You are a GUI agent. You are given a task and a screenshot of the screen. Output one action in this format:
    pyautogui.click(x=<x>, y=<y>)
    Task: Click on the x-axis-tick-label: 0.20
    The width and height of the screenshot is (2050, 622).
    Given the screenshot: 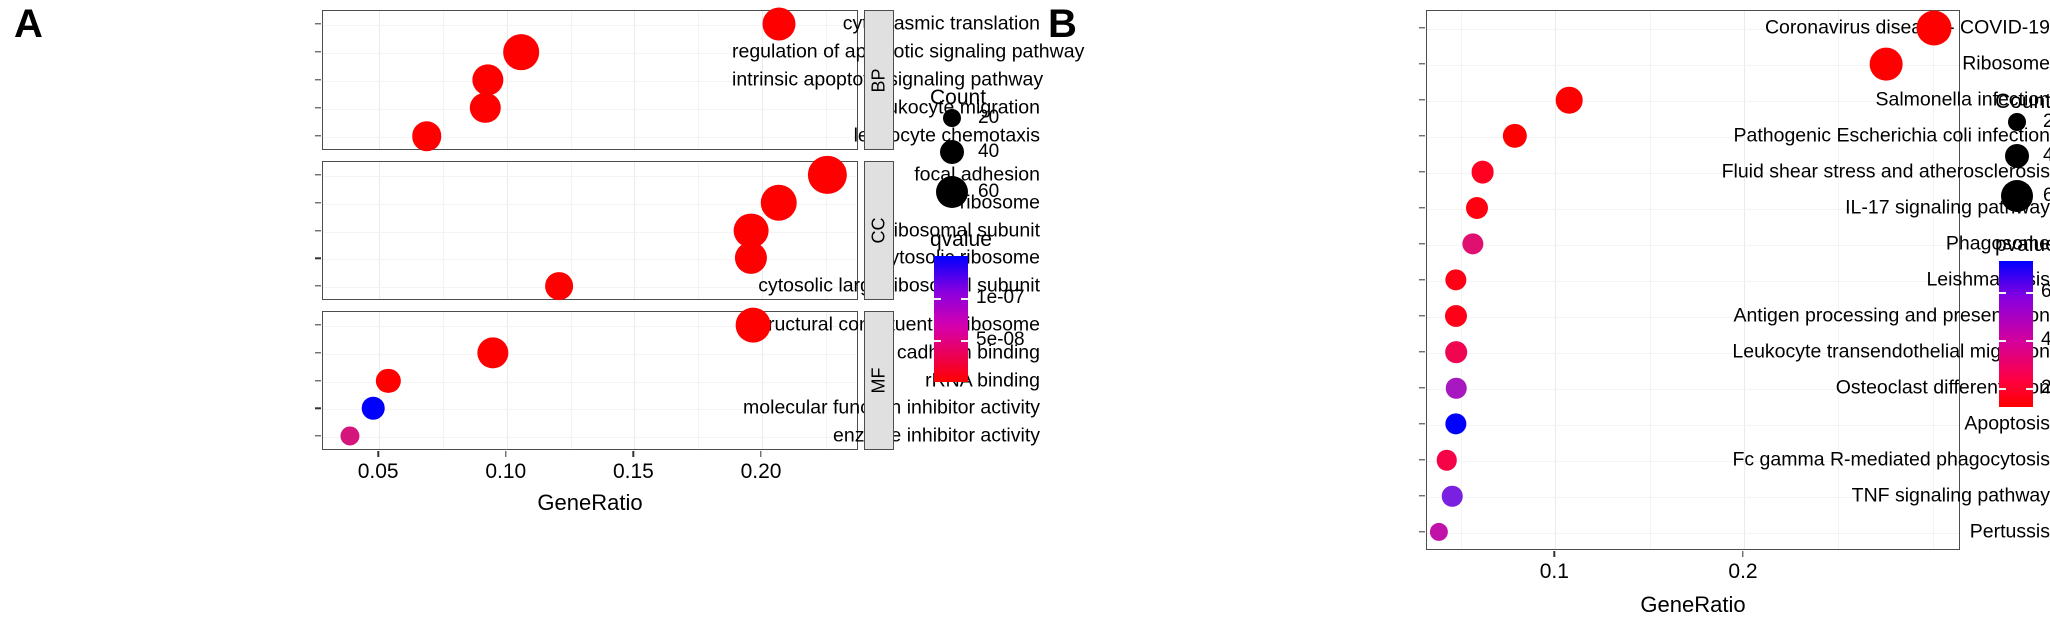 What is the action you would take?
    pyautogui.click(x=761, y=471)
    